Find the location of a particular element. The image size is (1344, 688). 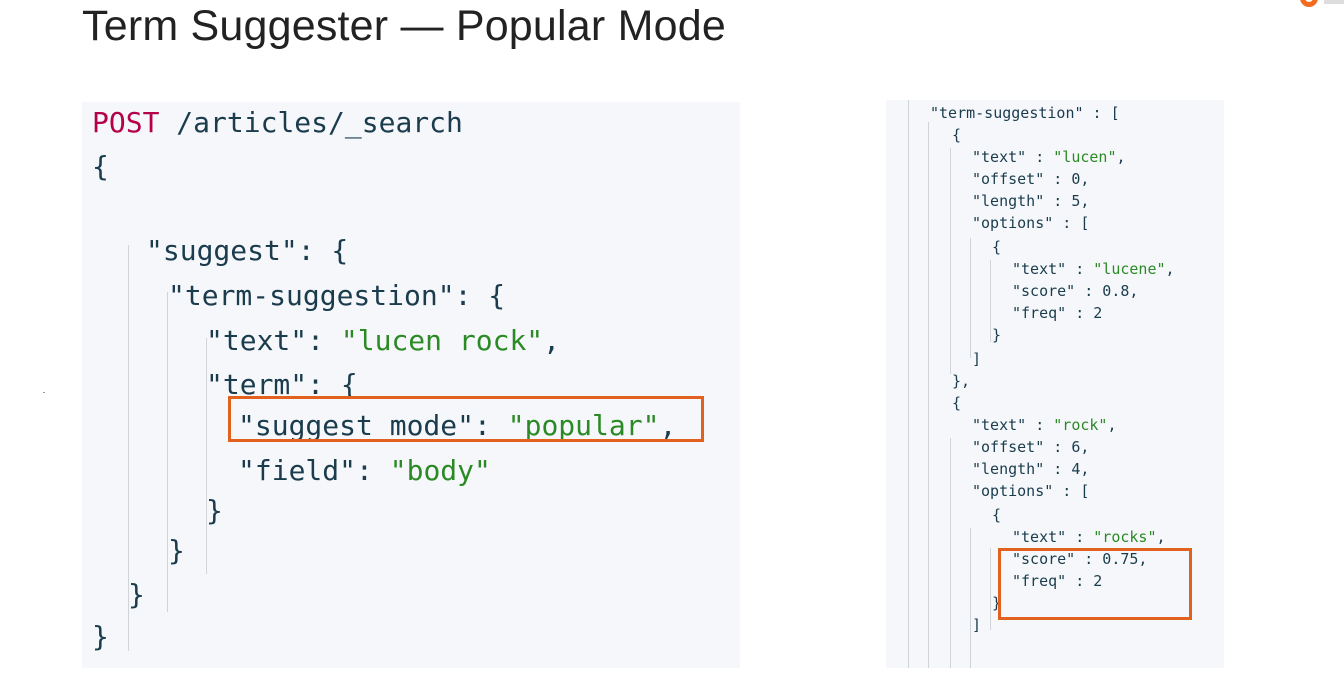

json-string: "lucen" is located at coordinates (1085, 157).